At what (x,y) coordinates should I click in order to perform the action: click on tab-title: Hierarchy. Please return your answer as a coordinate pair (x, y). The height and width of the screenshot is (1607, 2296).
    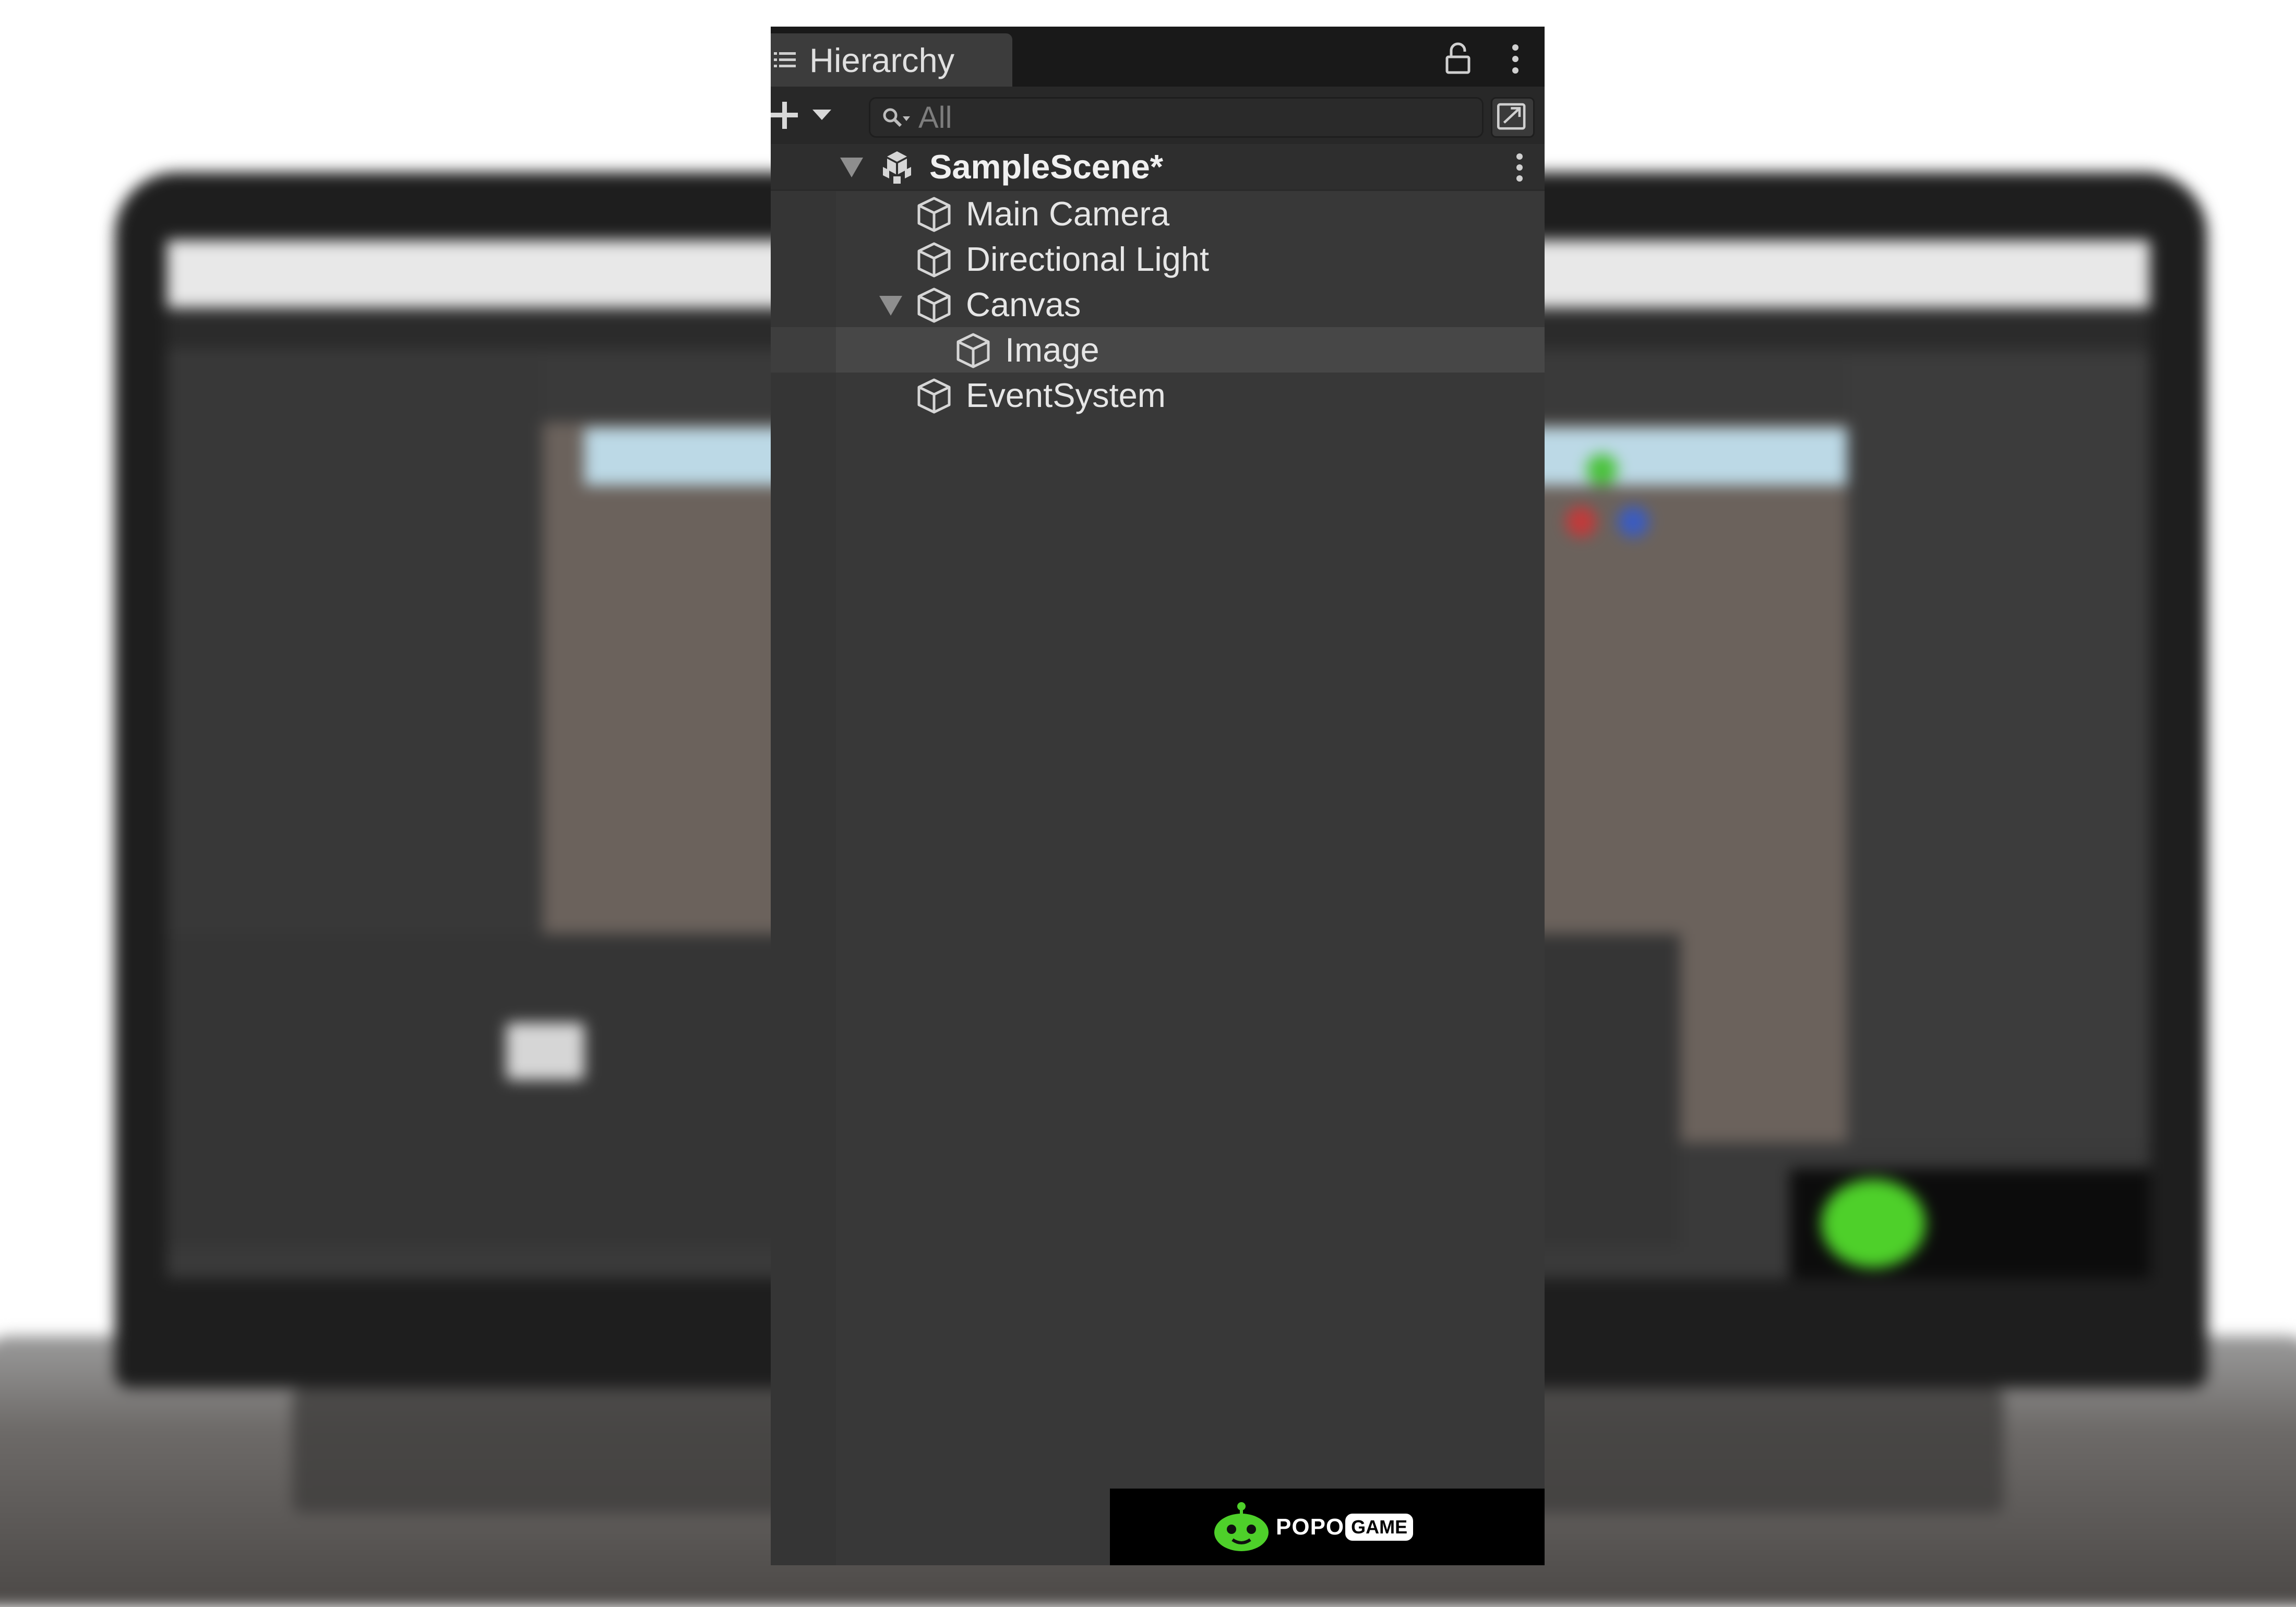
    Looking at the image, I should click on (882, 60).